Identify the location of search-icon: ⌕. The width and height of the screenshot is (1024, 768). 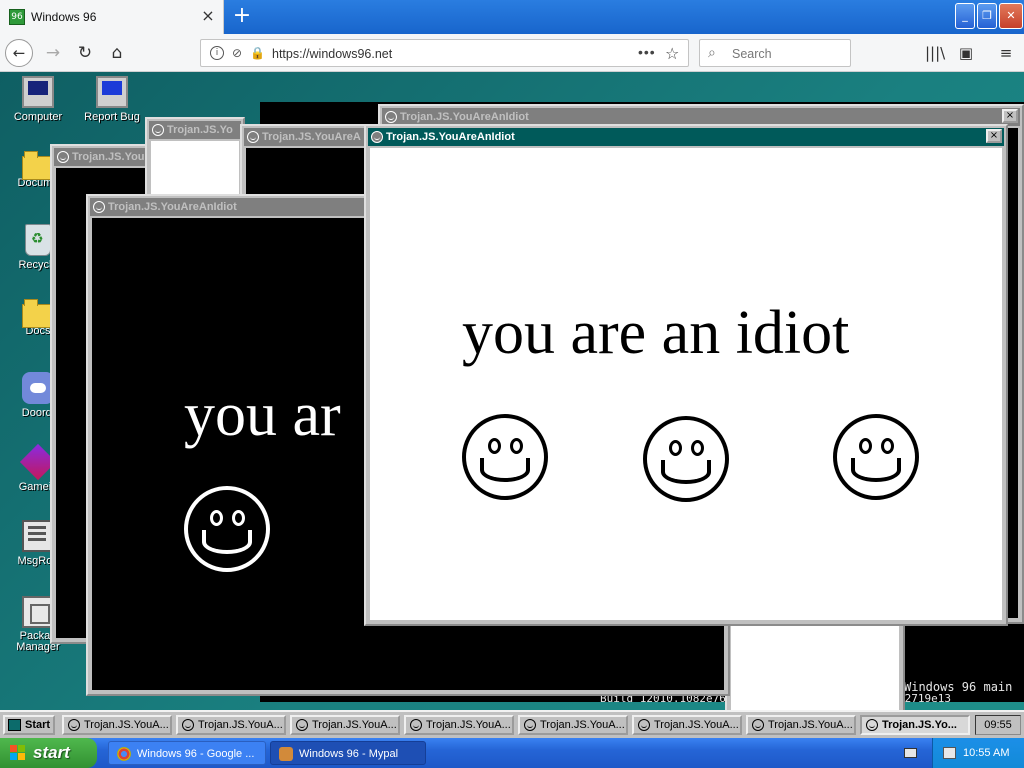
(712, 53).